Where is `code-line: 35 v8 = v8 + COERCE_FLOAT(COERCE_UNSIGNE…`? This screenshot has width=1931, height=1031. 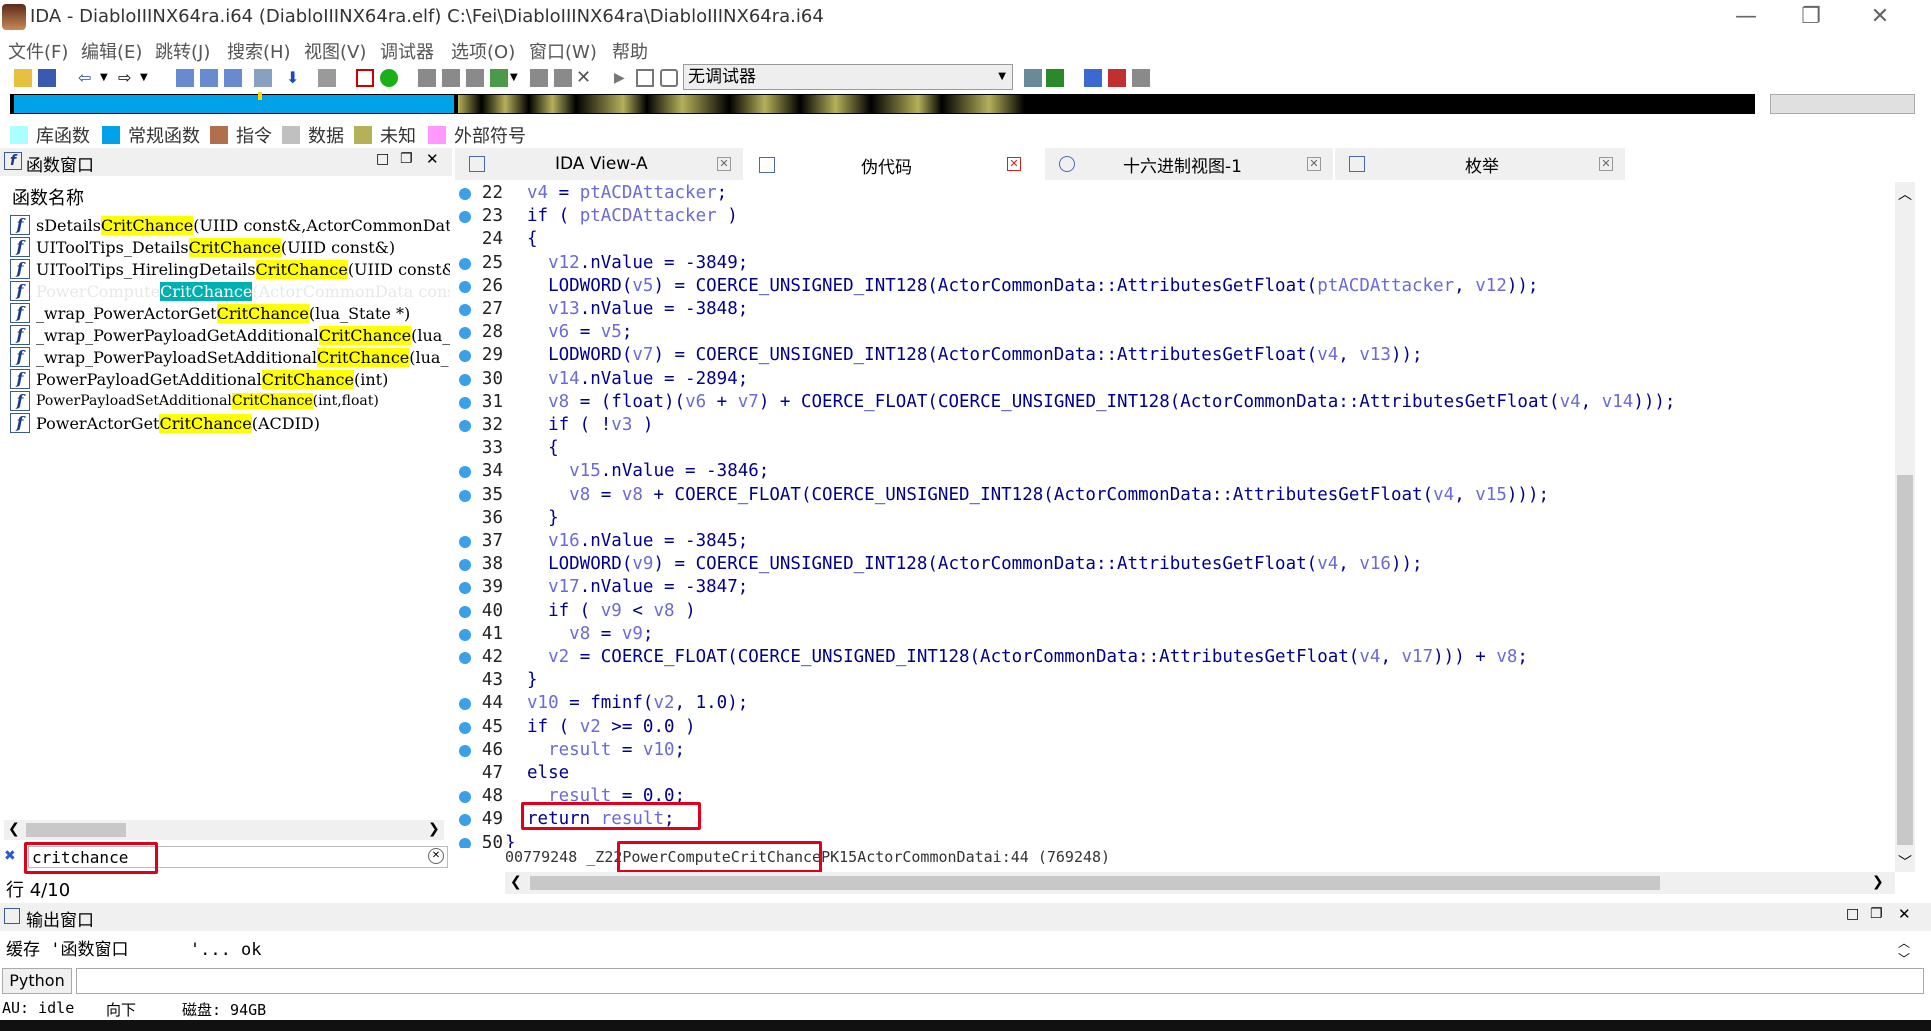
code-line: 35 v8 = v8 + COERCE_FLOAT(COERCE_UNSIGNE… is located at coordinates (1175, 495).